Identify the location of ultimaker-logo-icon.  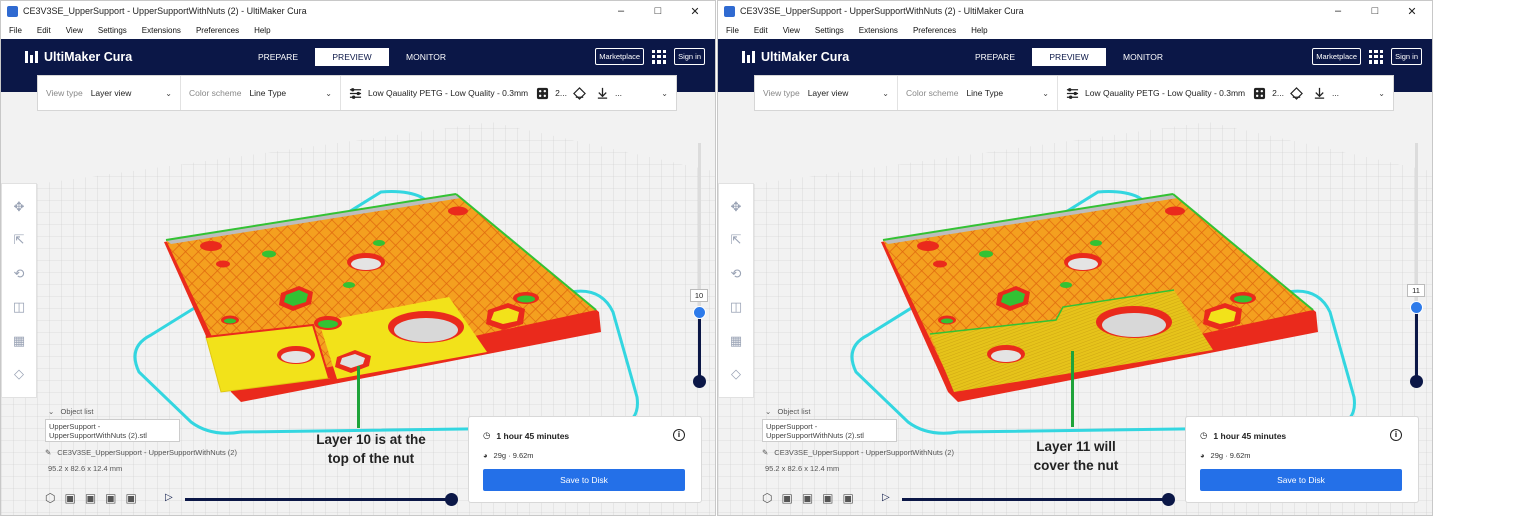
(32, 56).